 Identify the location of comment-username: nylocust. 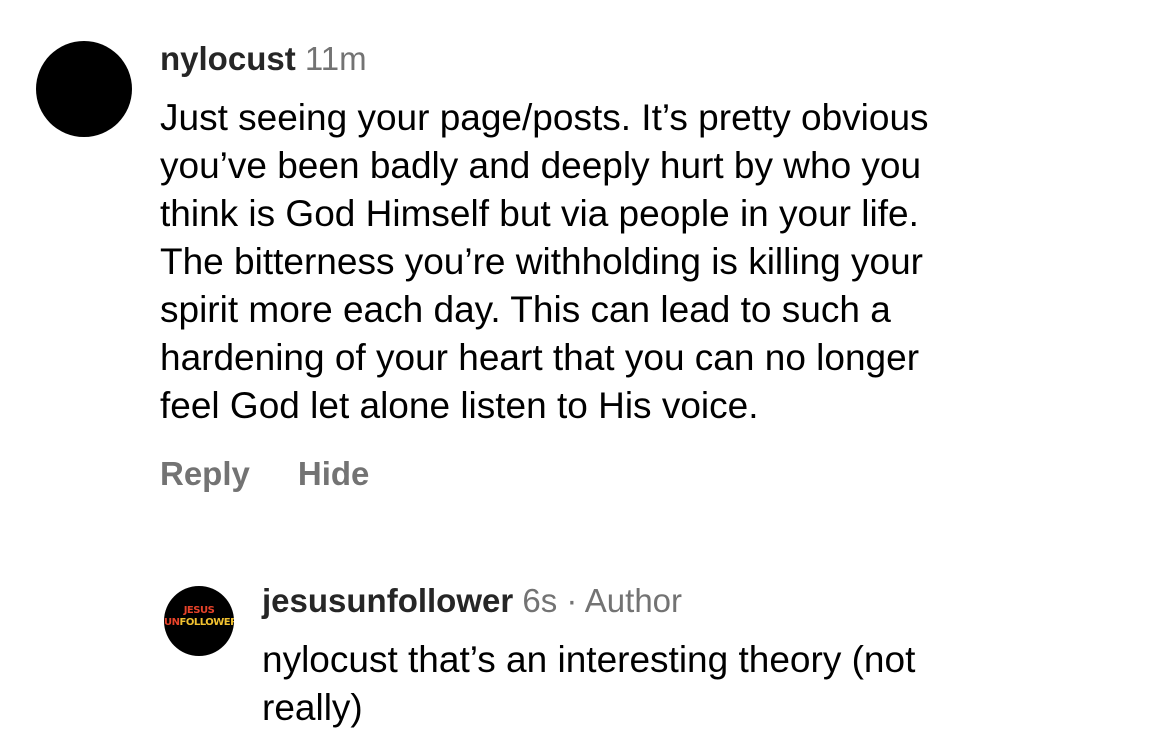
(228, 58).